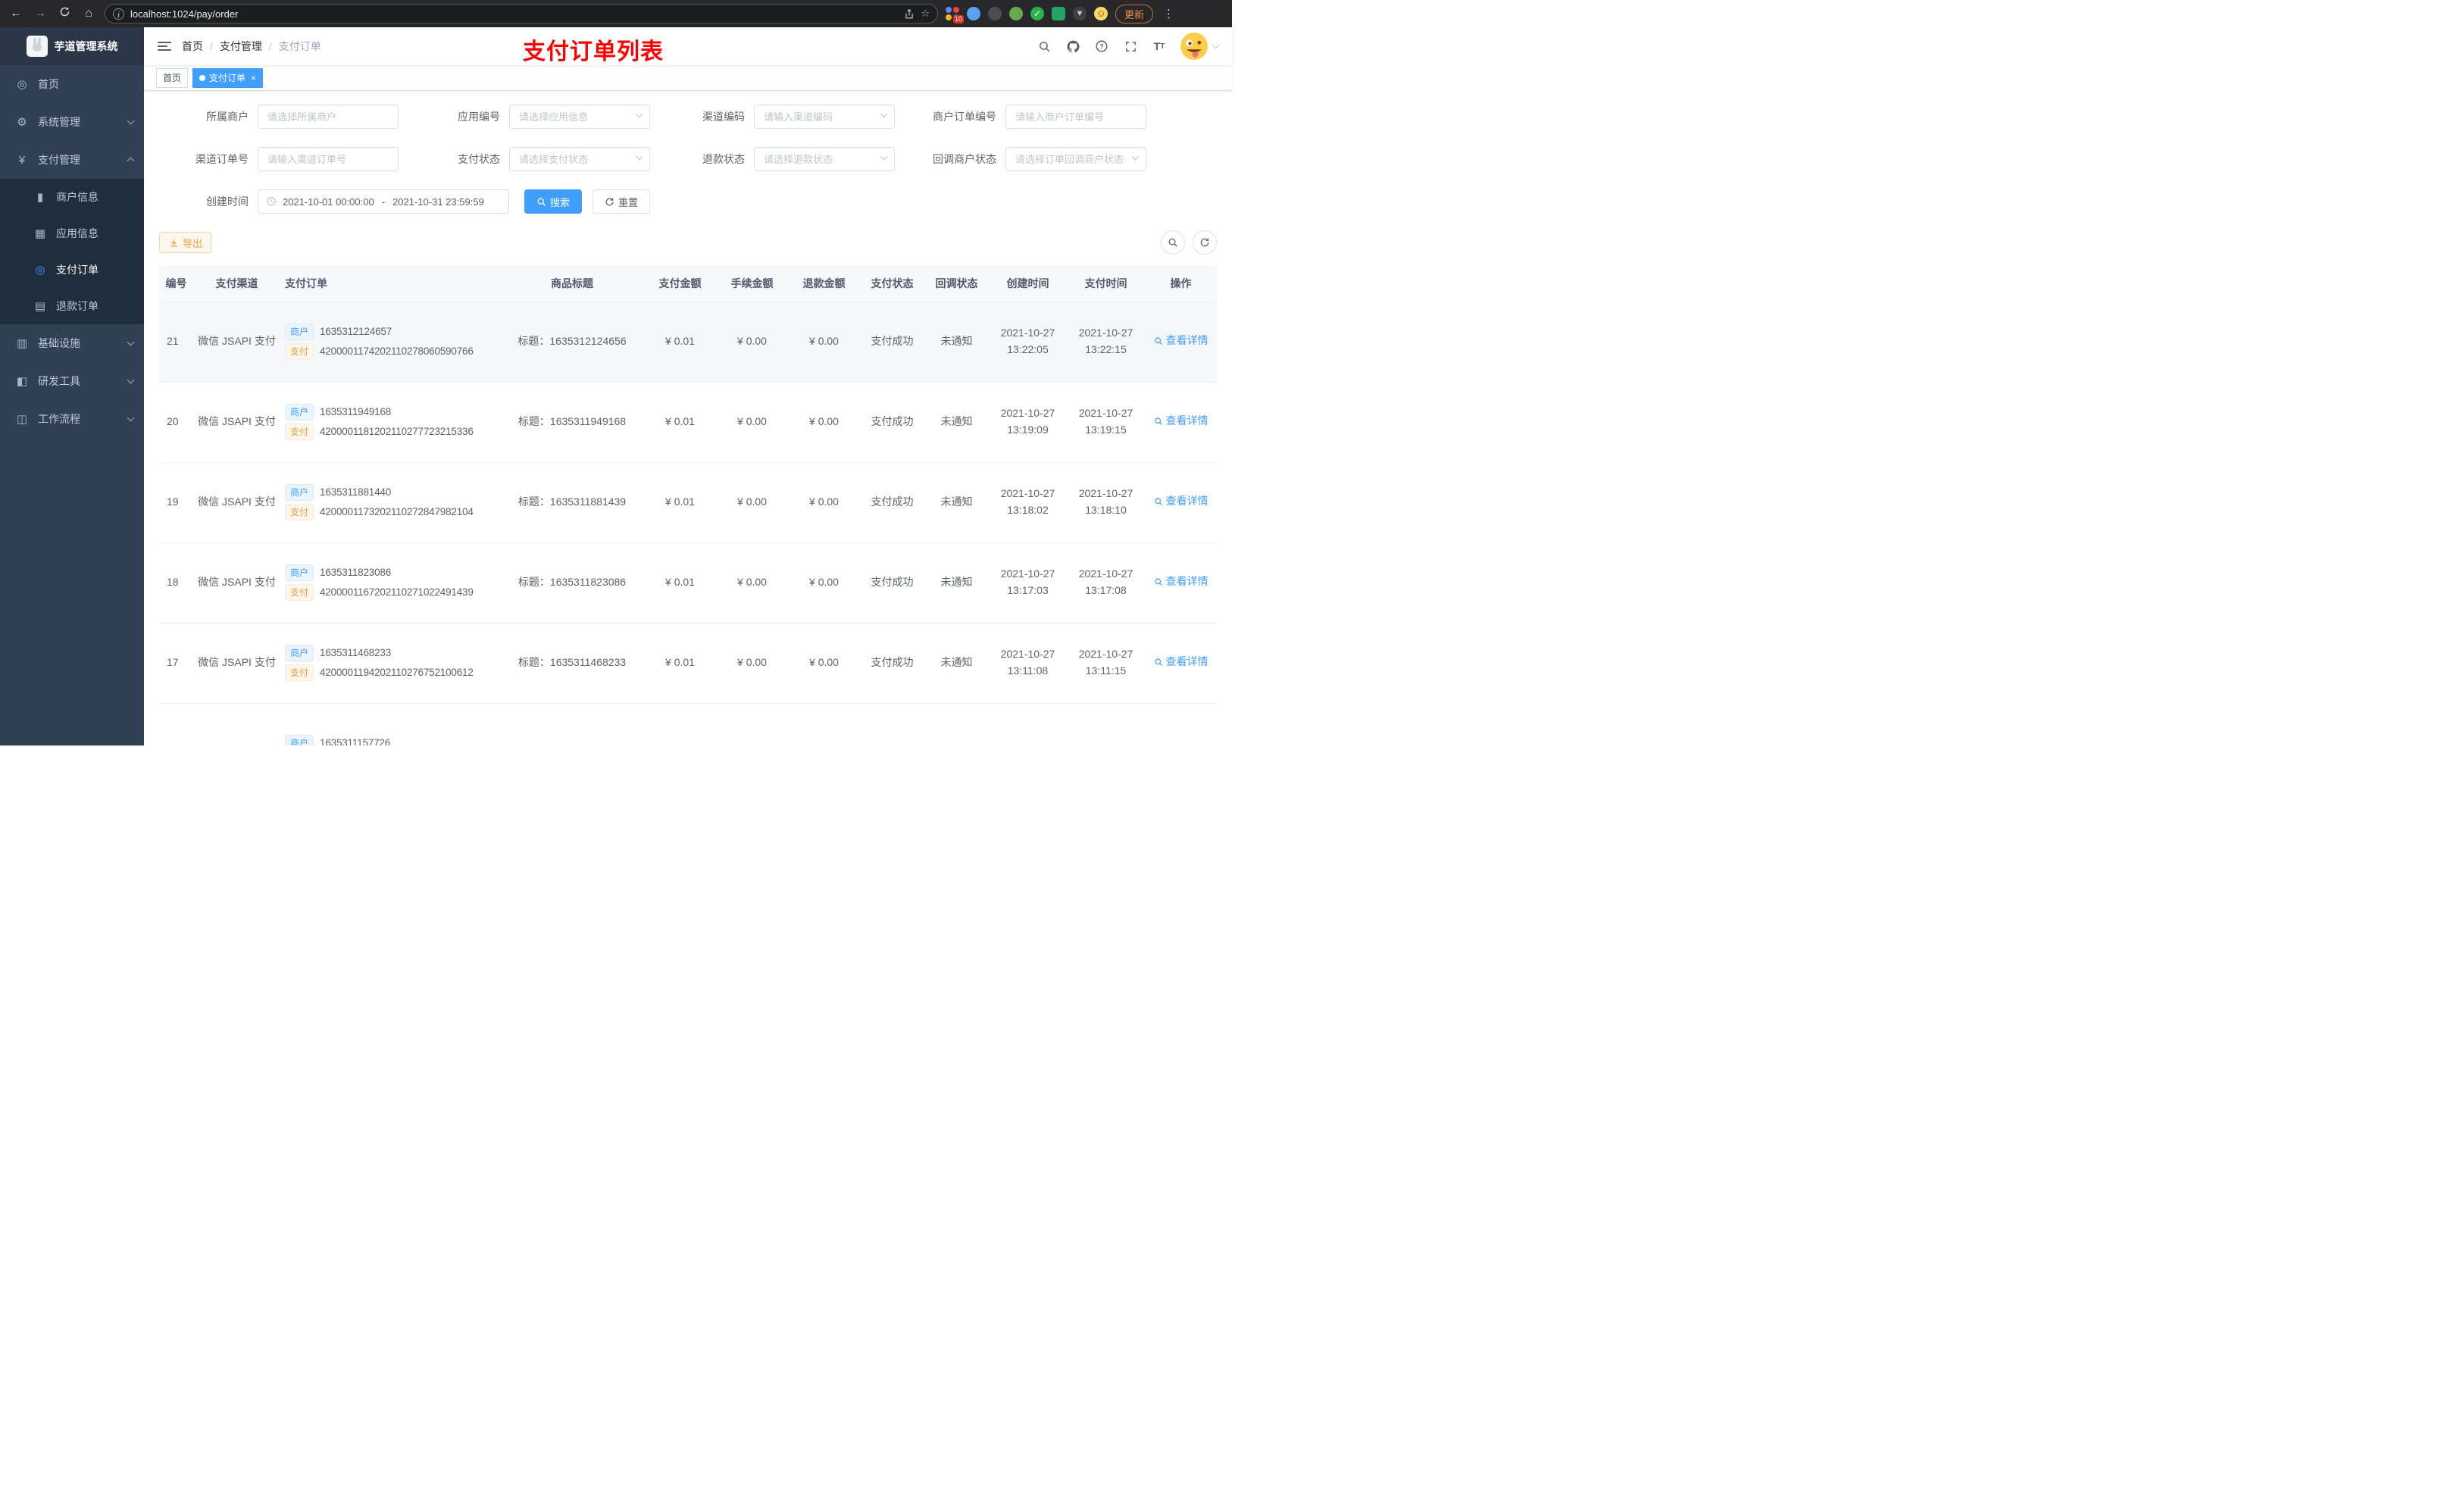 This screenshot has height=1491, width=2464. What do you see at coordinates (1075, 117) in the screenshot?
I see `merchant-order-no-filter-input` at bounding box center [1075, 117].